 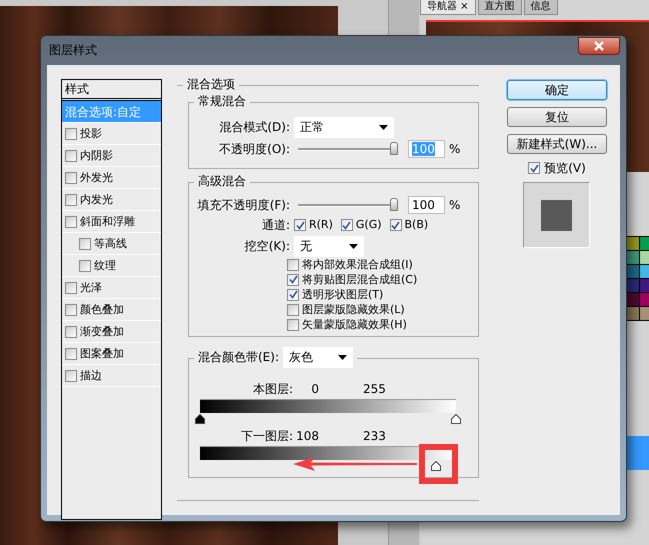 I want to click on style-item: 颜色叠加, so click(x=111, y=310).